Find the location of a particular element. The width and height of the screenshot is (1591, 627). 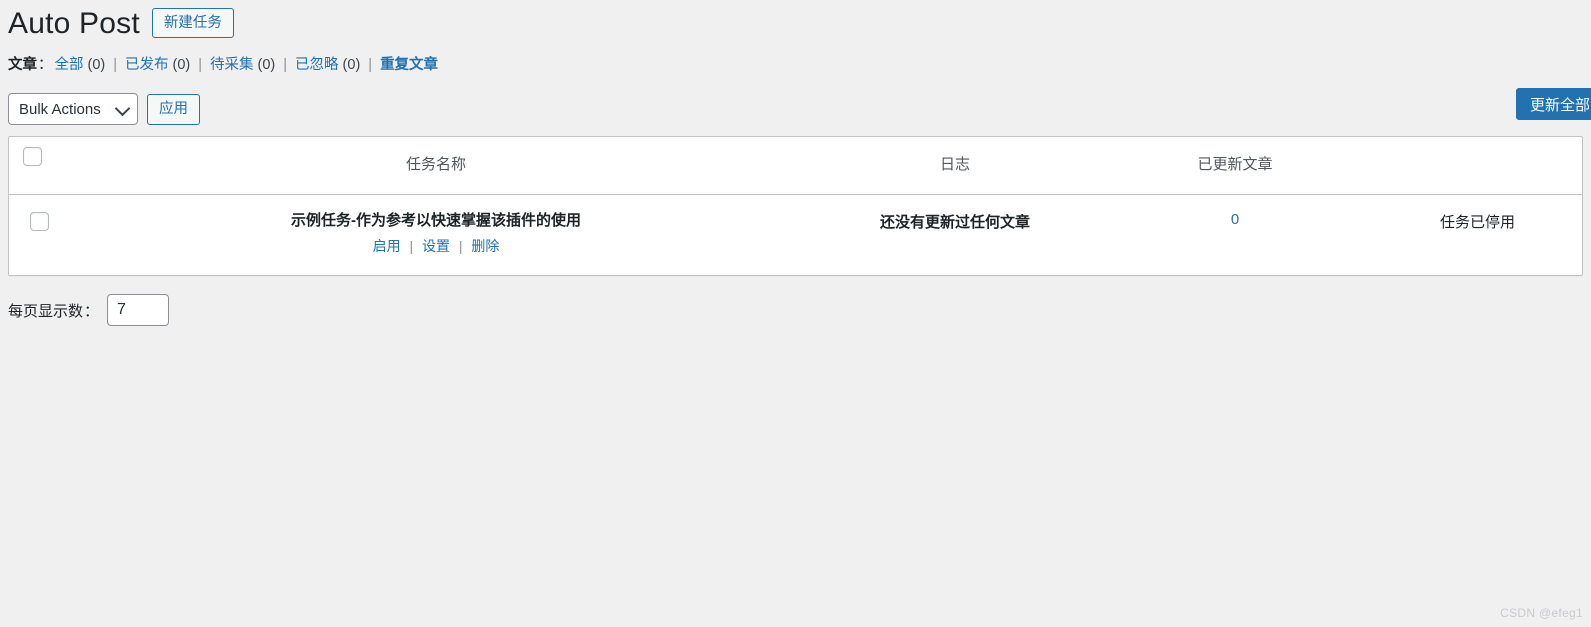

column-header-log: 日志 is located at coordinates (955, 155).